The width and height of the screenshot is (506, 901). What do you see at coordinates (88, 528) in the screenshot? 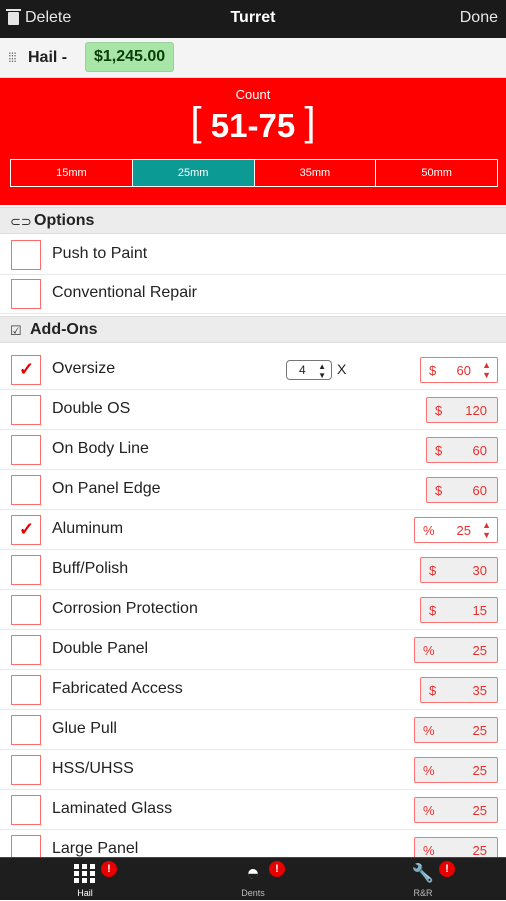
I see `addon-label: Aluminum` at bounding box center [88, 528].